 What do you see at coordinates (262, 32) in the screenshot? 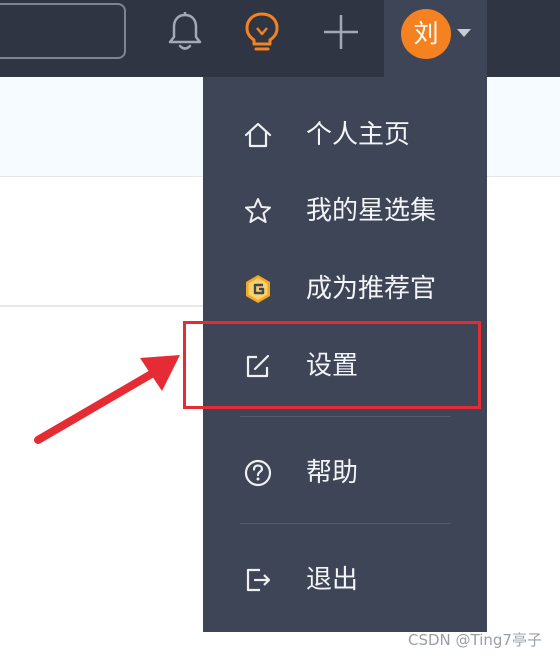
I see `lightbulb-icon` at bounding box center [262, 32].